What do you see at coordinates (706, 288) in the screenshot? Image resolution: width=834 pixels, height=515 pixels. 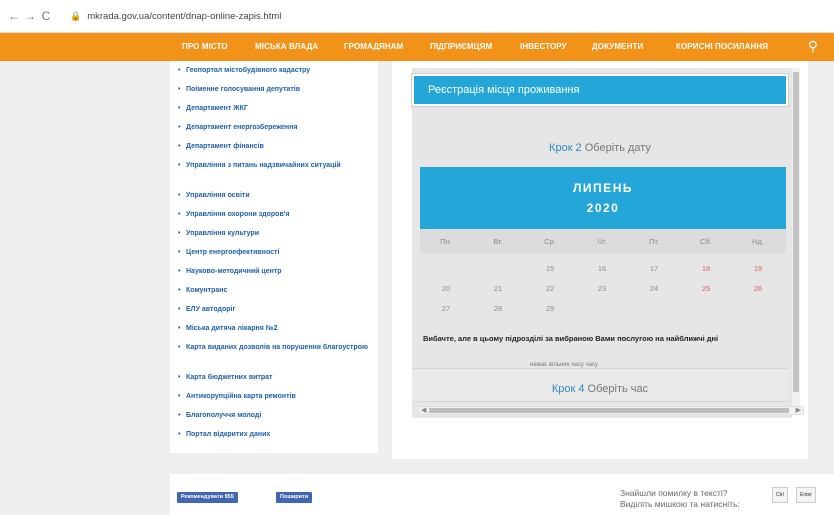 I see `calendar-day: 25` at bounding box center [706, 288].